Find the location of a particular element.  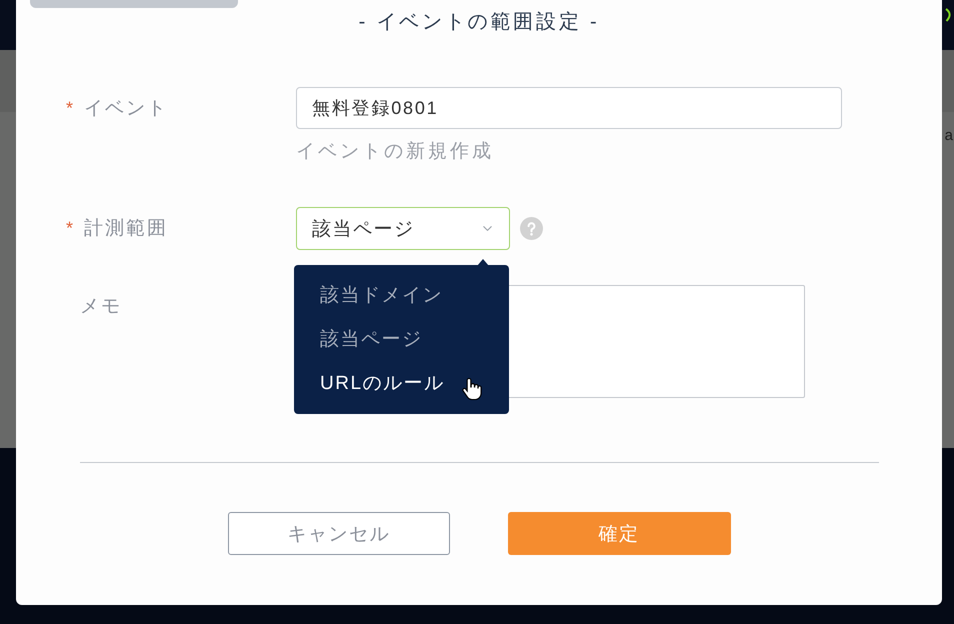

field-label: メモ is located at coordinates (101, 307).